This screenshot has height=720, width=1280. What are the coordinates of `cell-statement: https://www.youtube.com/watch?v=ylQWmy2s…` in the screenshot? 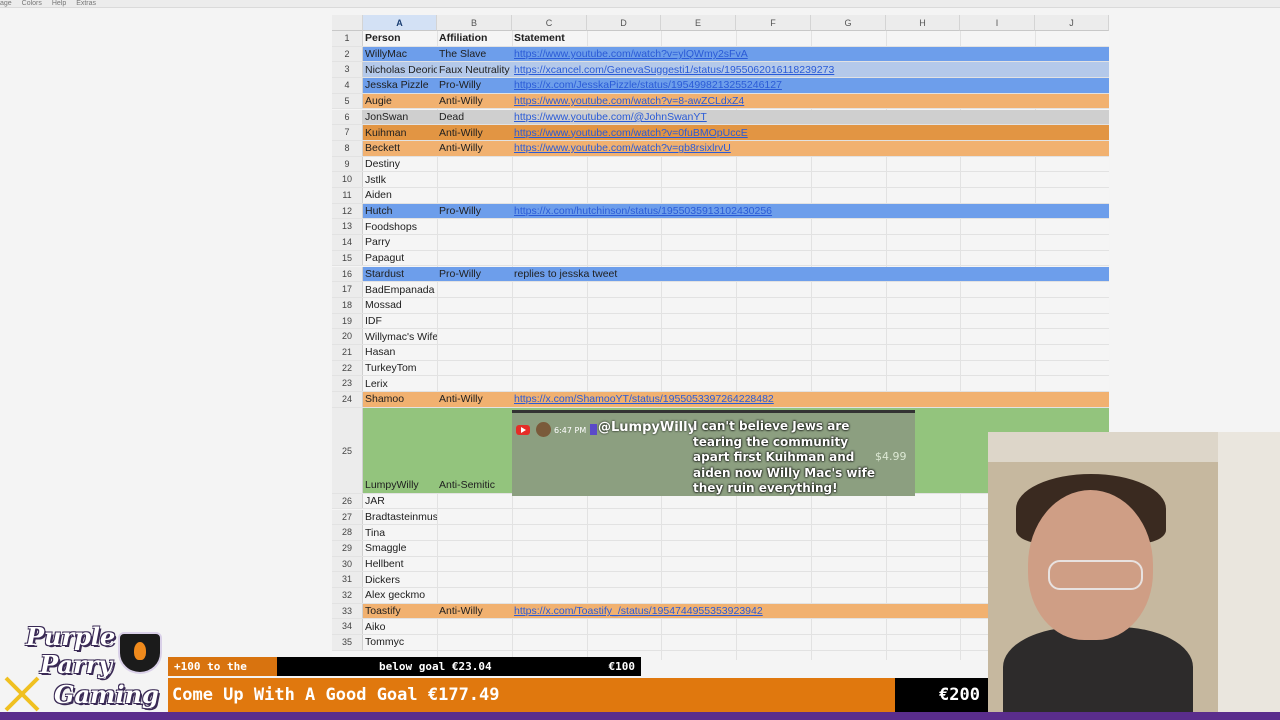 It's located at (810, 54).